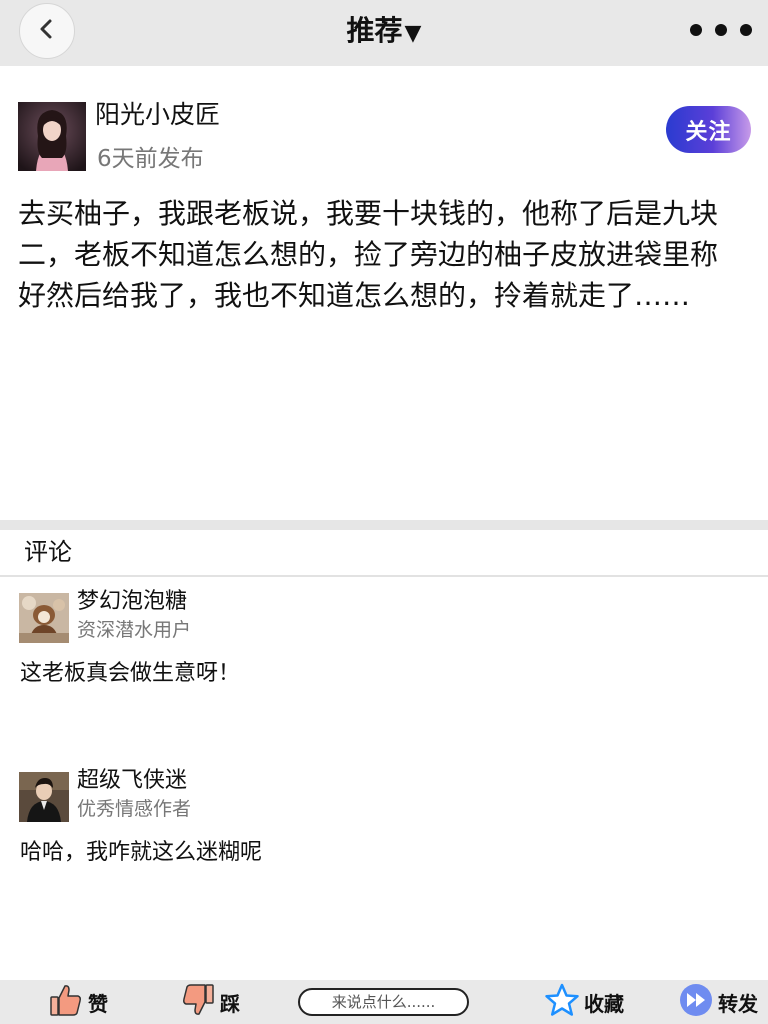  I want to click on dropdown-caret-icon: ▼, so click(413, 33).